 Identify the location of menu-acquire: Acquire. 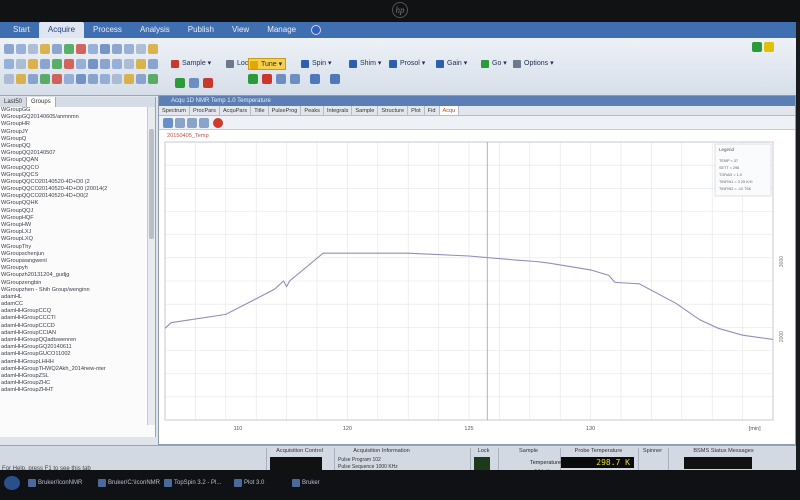
(61, 30).